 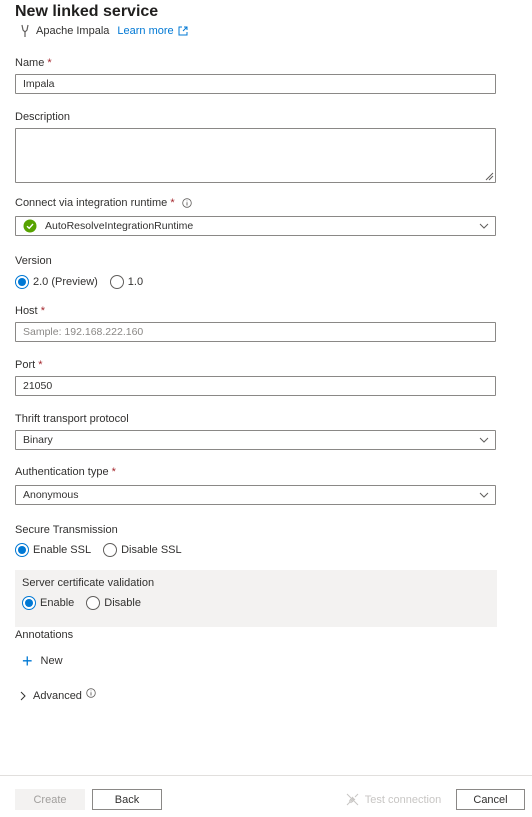 I want to click on cert-enable-option: Enable, so click(x=48, y=603).